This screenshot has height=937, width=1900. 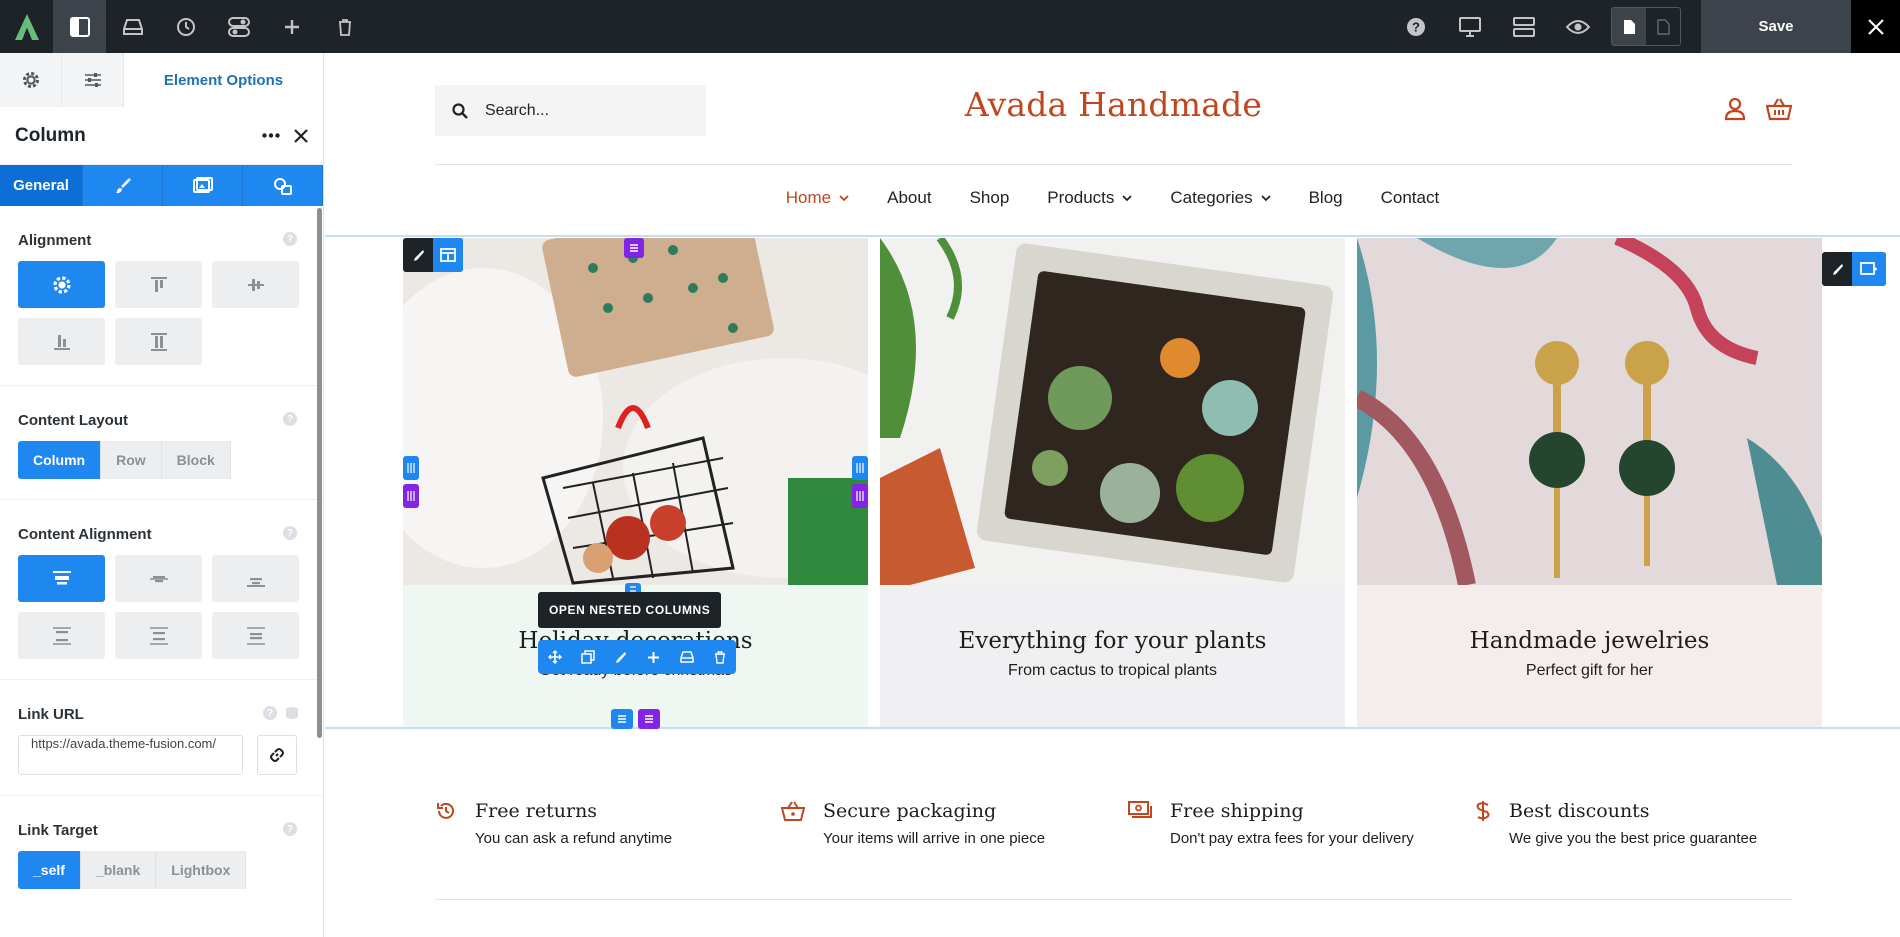 What do you see at coordinates (255, 635) in the screenshot?
I see `content-space-evenly-button` at bounding box center [255, 635].